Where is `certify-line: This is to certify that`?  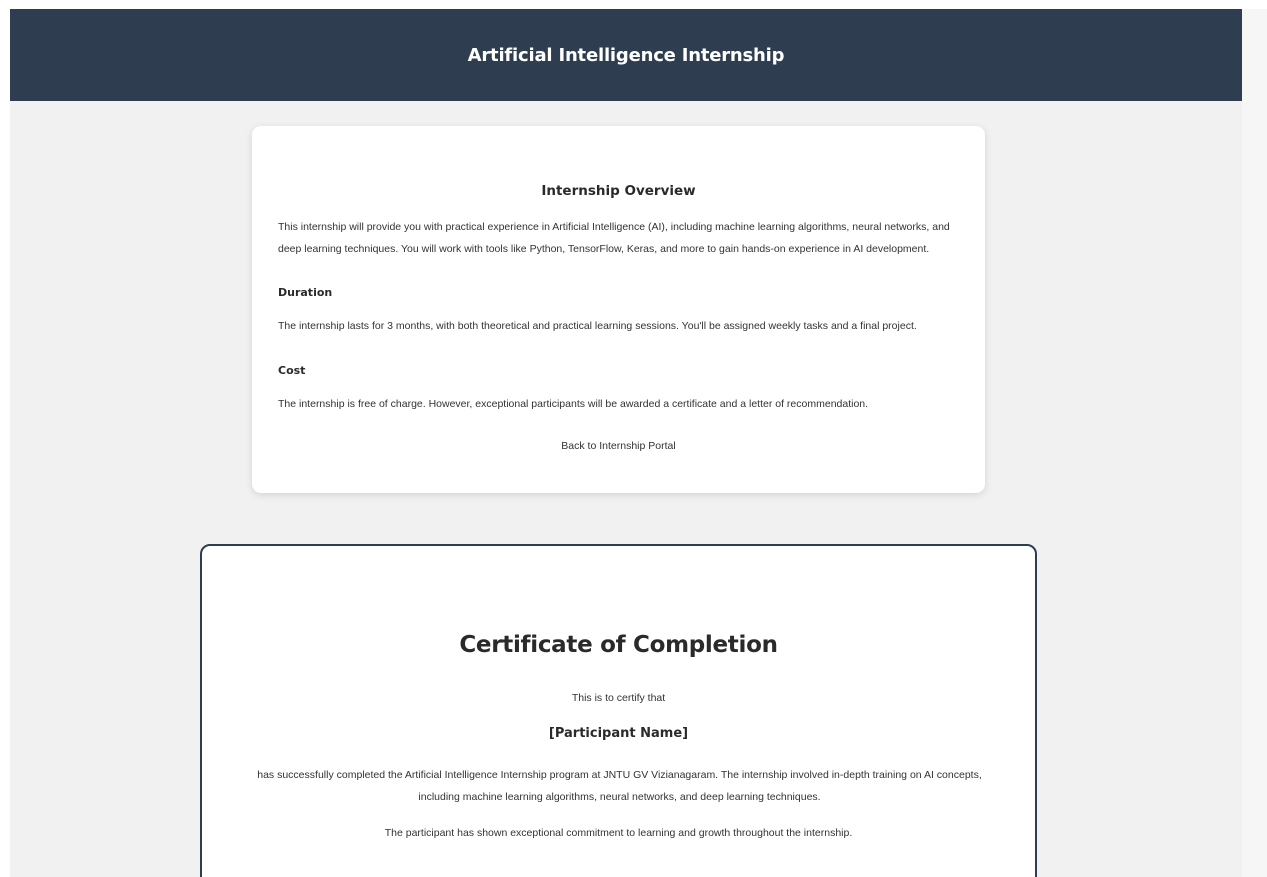
certify-line: This is to certify that is located at coordinates (618, 698).